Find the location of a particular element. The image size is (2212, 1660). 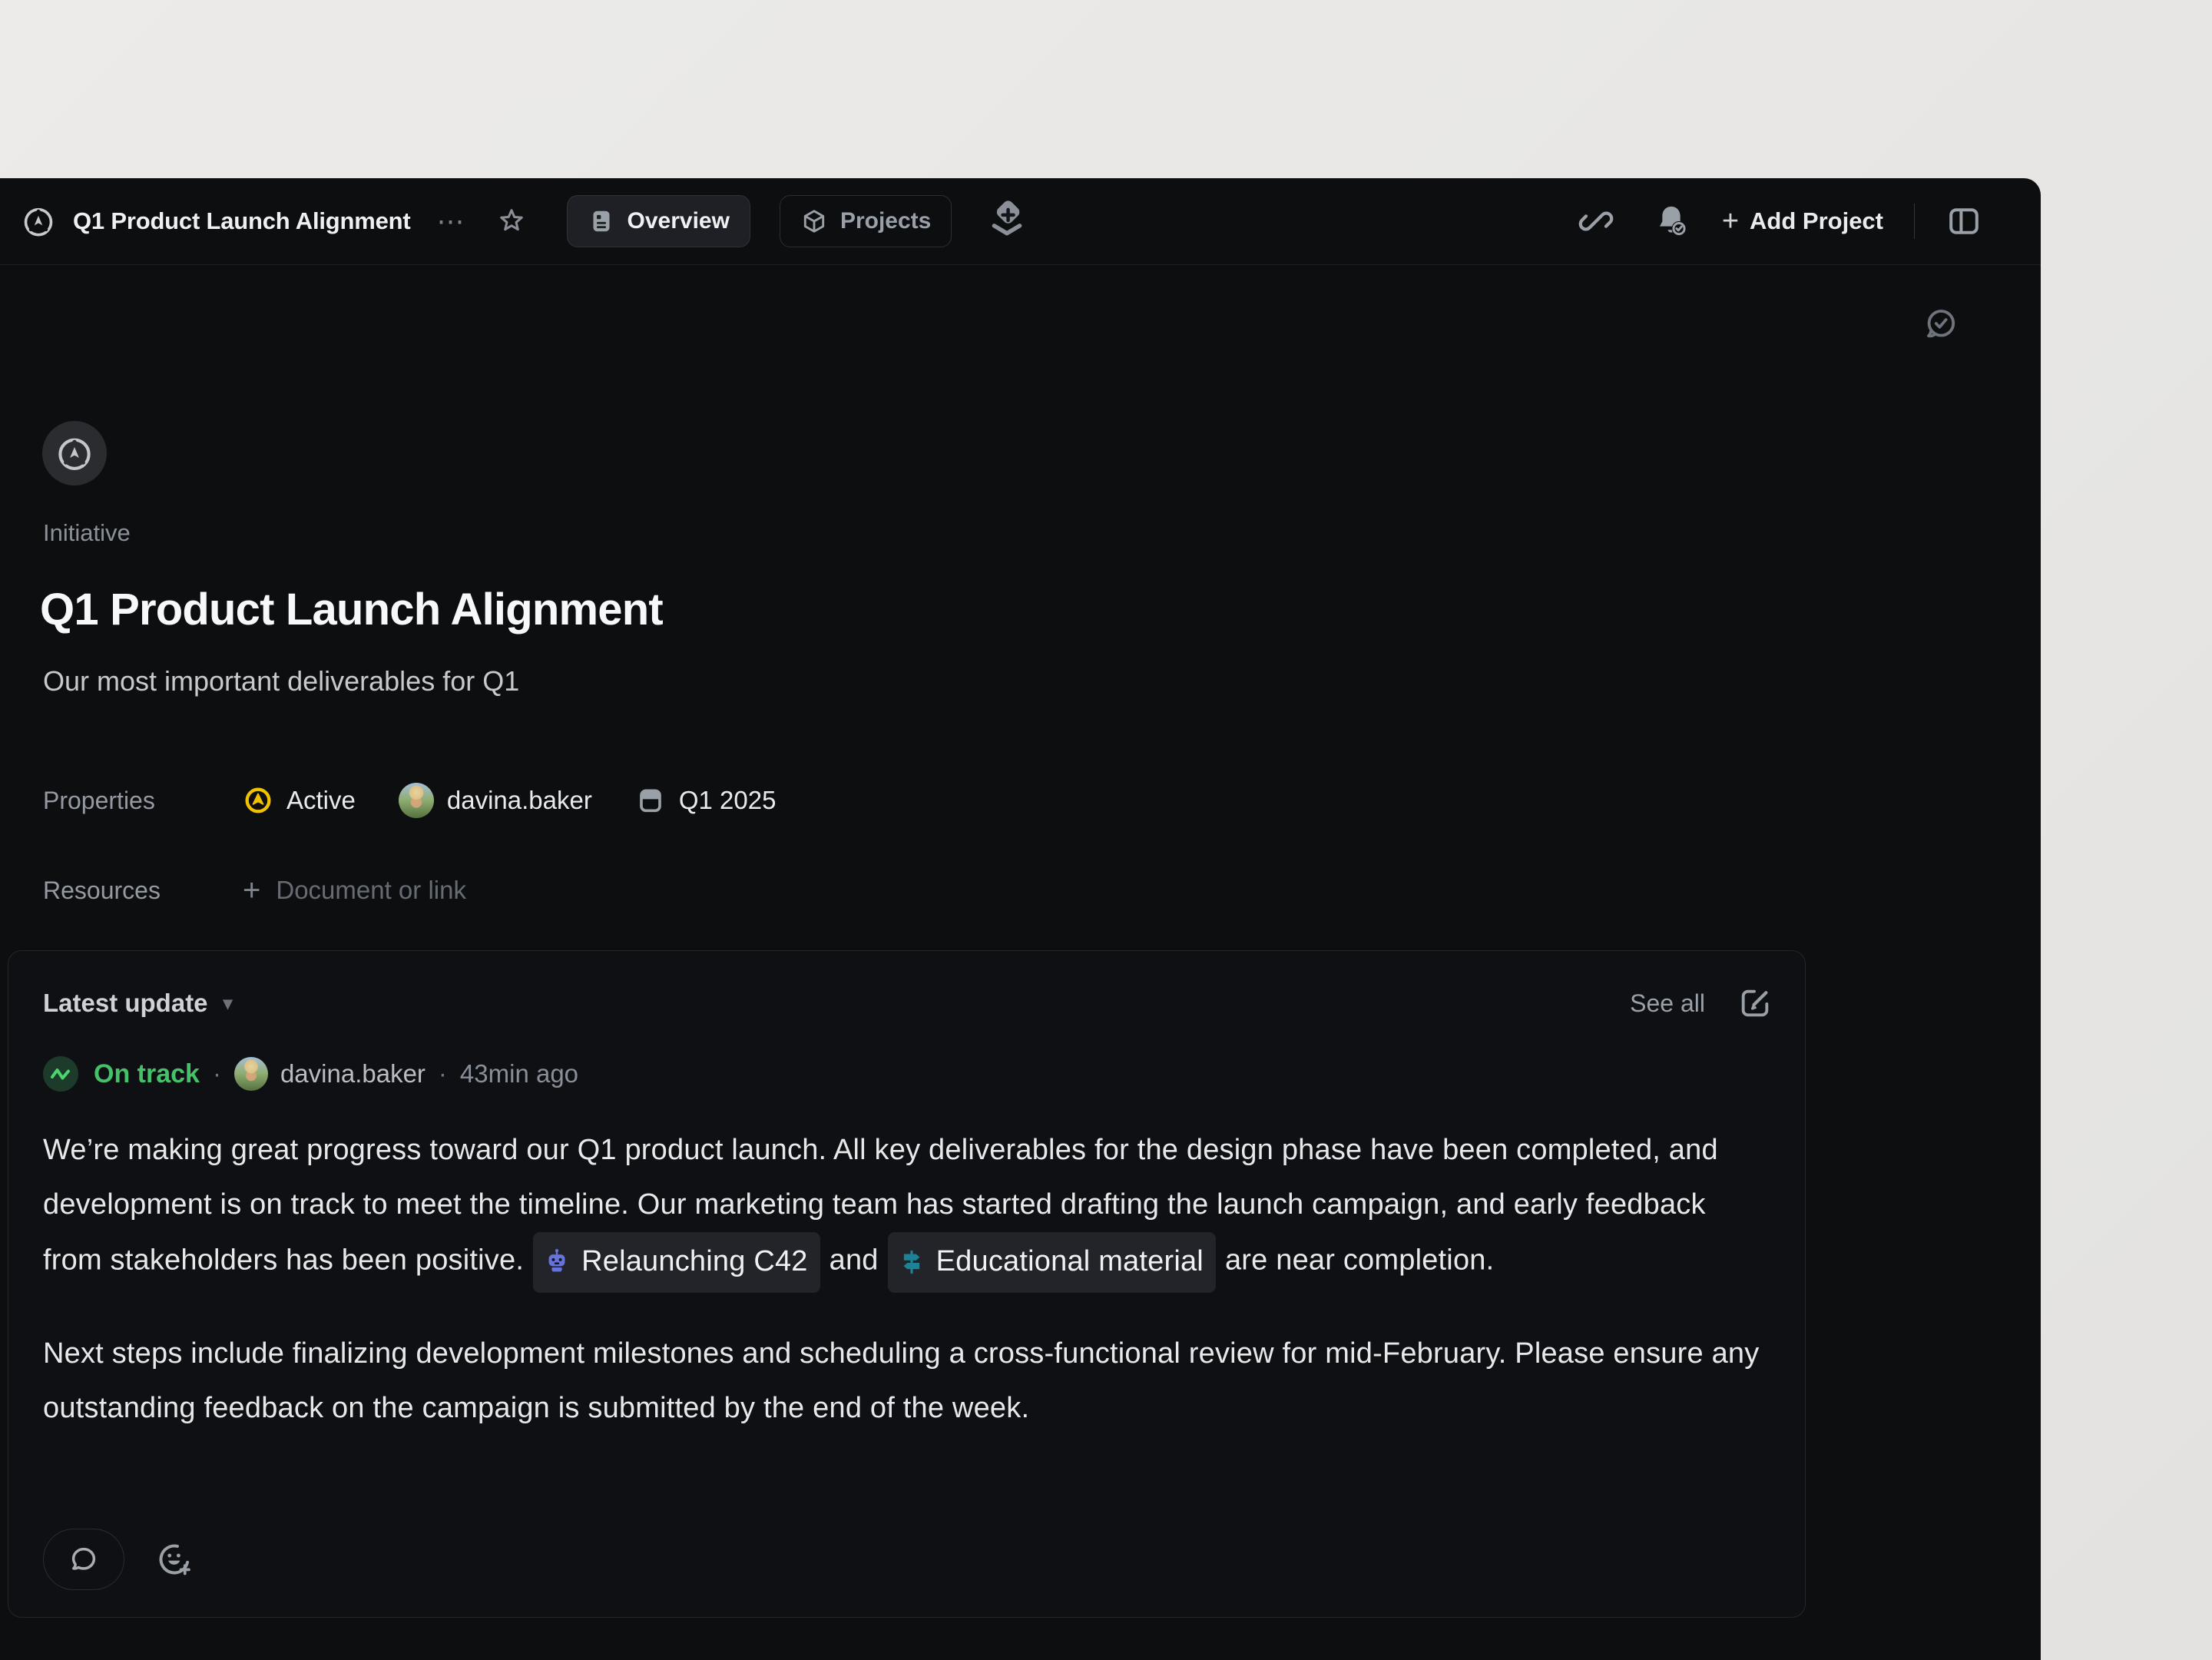

copy-link-button is located at coordinates (1596, 221).